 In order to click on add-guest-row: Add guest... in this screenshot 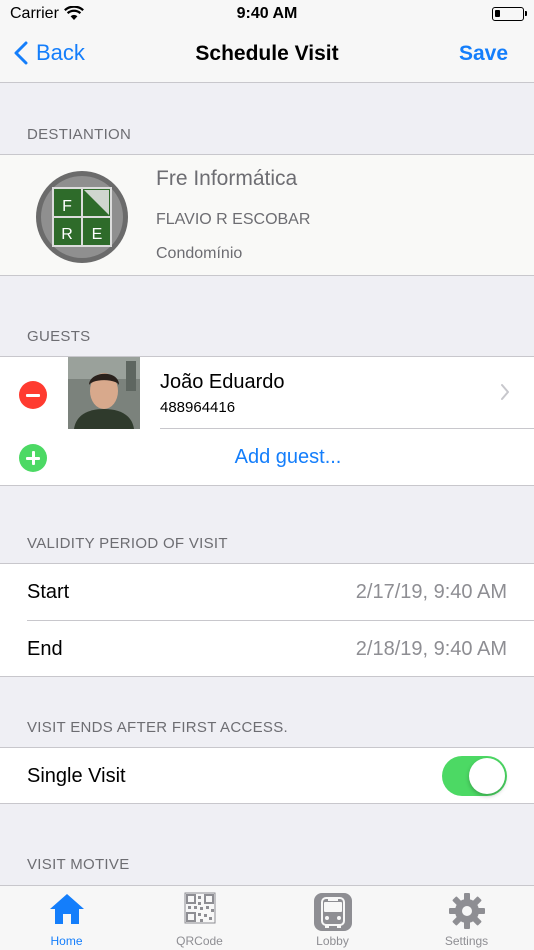, I will do `click(267, 457)`.